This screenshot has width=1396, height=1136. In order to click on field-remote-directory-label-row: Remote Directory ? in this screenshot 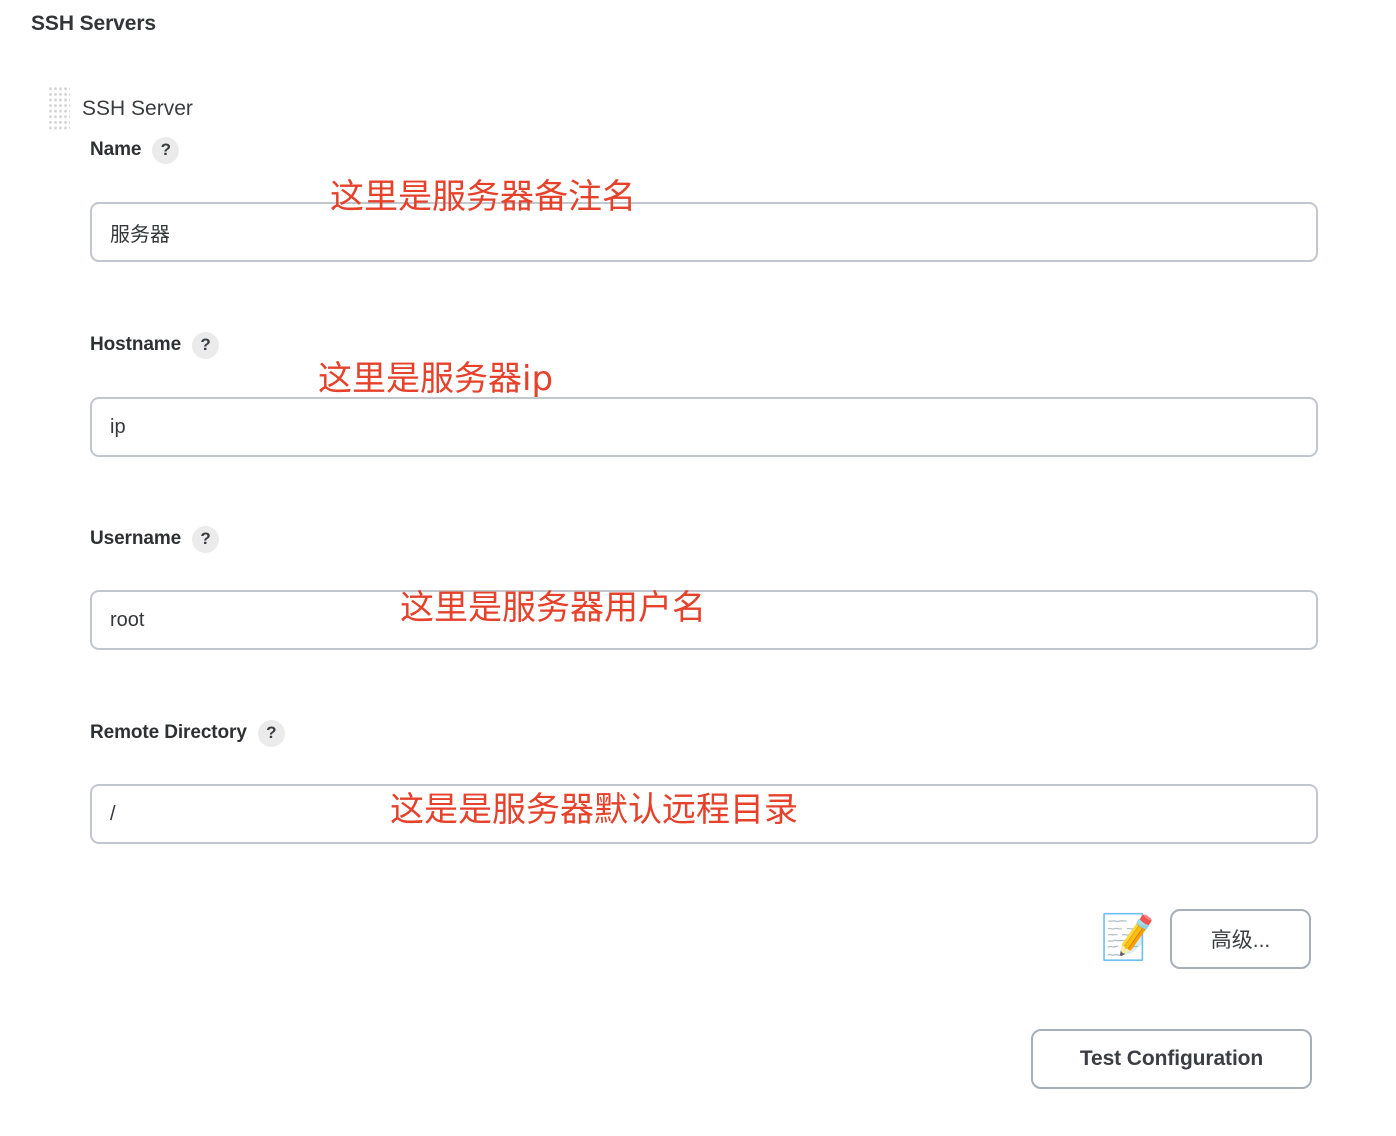, I will do `click(187, 733)`.